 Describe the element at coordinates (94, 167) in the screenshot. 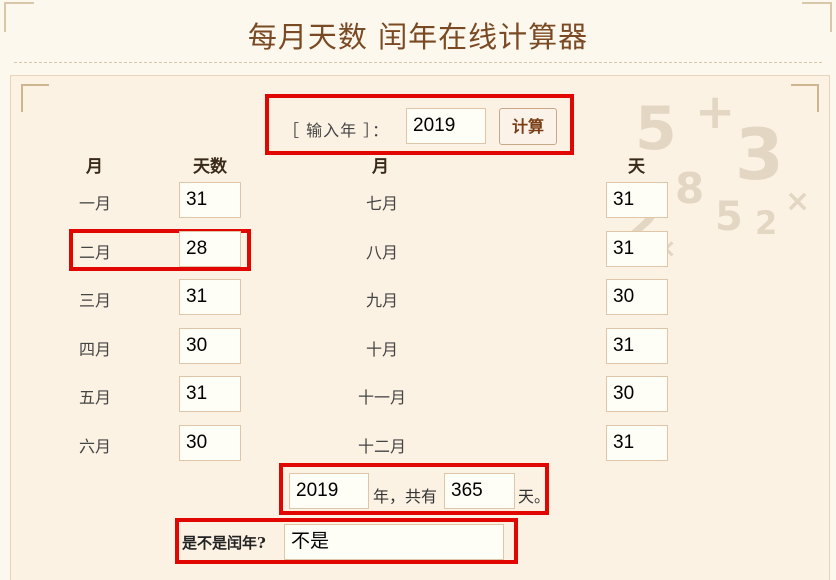

I see `column-header-month-left: 月` at that location.